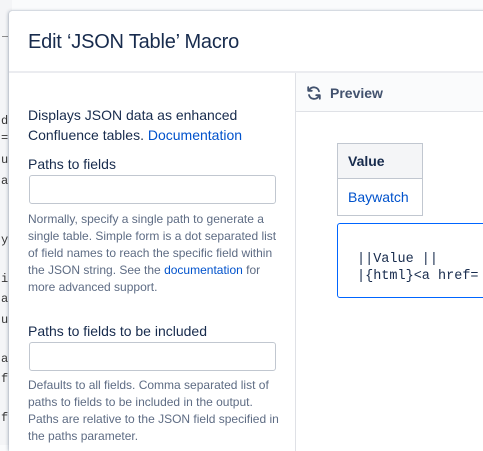 Image resolution: width=483 pixels, height=451 pixels. I want to click on preview-code-block: ||Value || |{html}<a href=, so click(410, 260).